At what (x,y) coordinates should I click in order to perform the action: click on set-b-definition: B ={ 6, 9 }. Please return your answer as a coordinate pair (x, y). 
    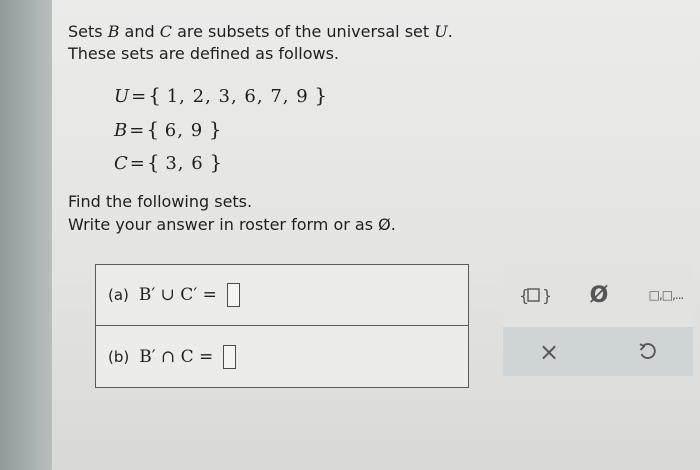
    Looking at the image, I should click on (168, 129).